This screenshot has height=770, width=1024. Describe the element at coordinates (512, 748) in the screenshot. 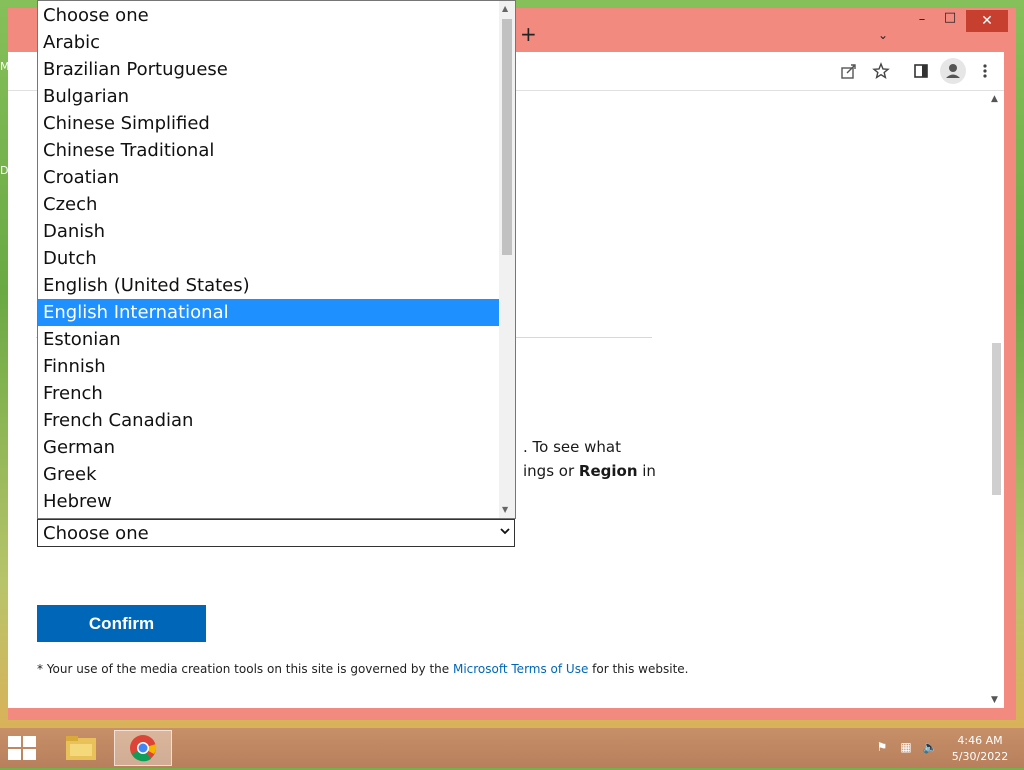

I see `taskbar: ⚑ ▦ 🔈 4:46 AM 5/30/2022` at that location.